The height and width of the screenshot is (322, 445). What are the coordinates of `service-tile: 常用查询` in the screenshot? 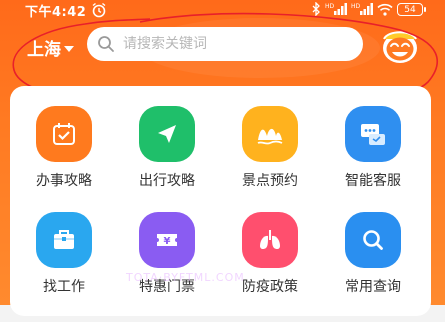 It's located at (373, 267).